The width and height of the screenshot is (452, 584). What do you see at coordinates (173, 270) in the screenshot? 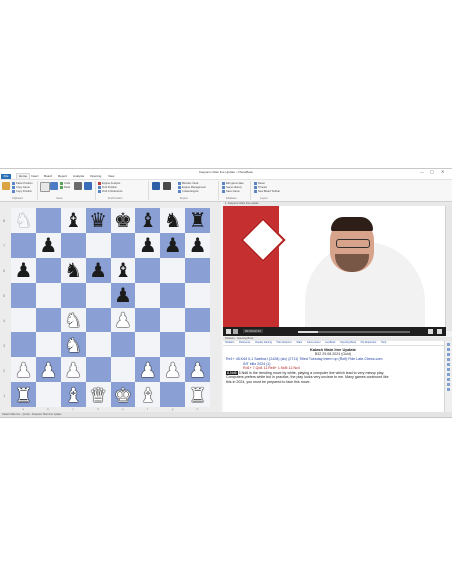
I see `square-g6` at bounding box center [173, 270].